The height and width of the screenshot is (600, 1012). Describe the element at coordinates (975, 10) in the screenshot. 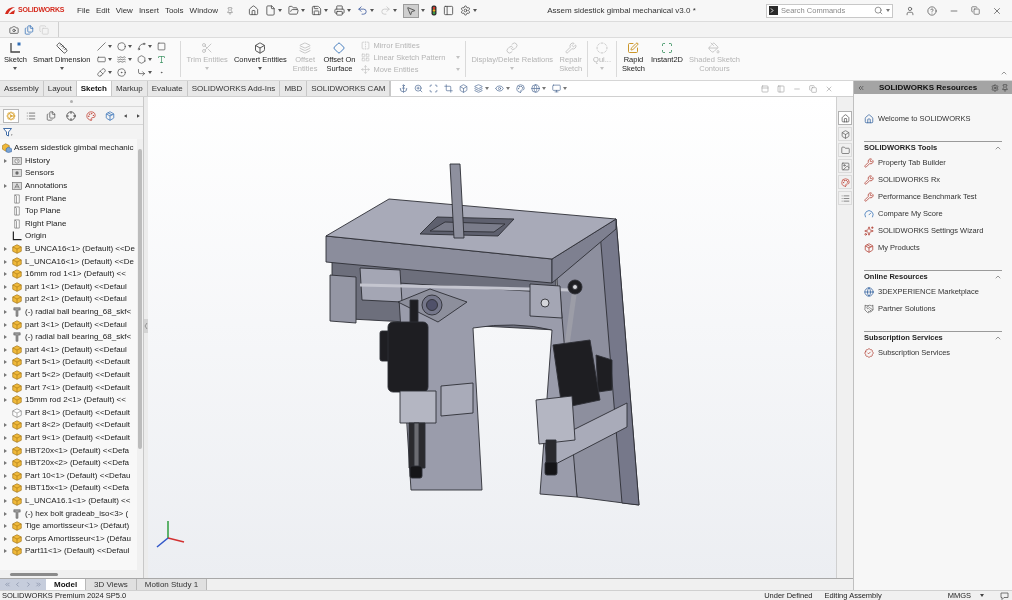

I see `restore-icon` at that location.